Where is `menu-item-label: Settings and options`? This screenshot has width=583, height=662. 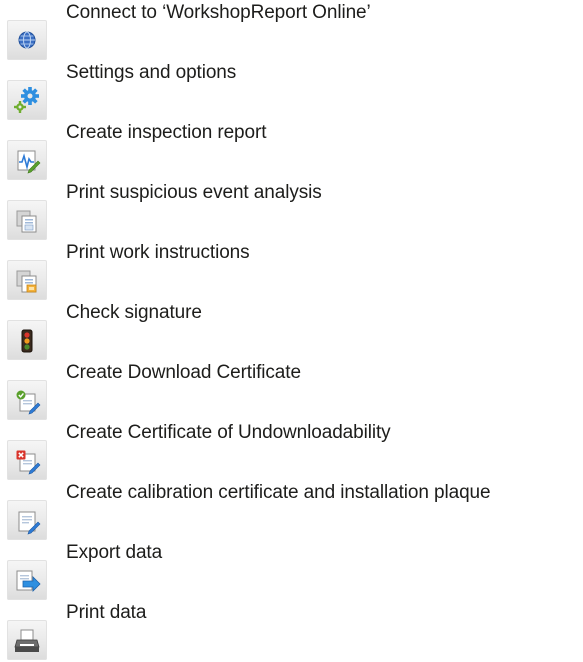 menu-item-label: Settings and options is located at coordinates (151, 72).